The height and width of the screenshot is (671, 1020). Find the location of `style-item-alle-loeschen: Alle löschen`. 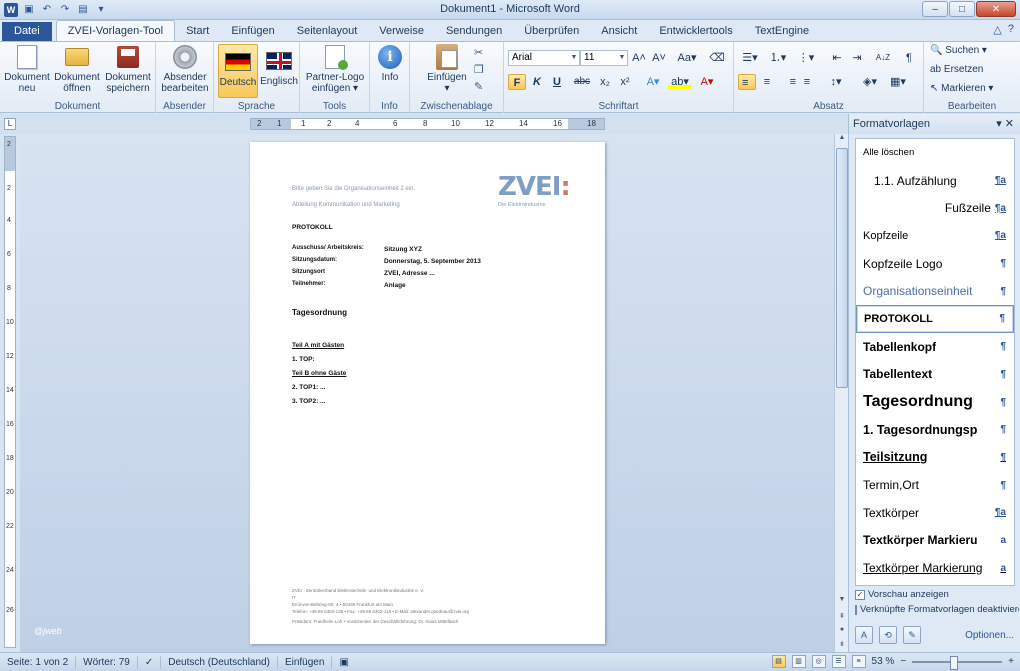

style-item-alle-loeschen: Alle löschen is located at coordinates (935, 153).